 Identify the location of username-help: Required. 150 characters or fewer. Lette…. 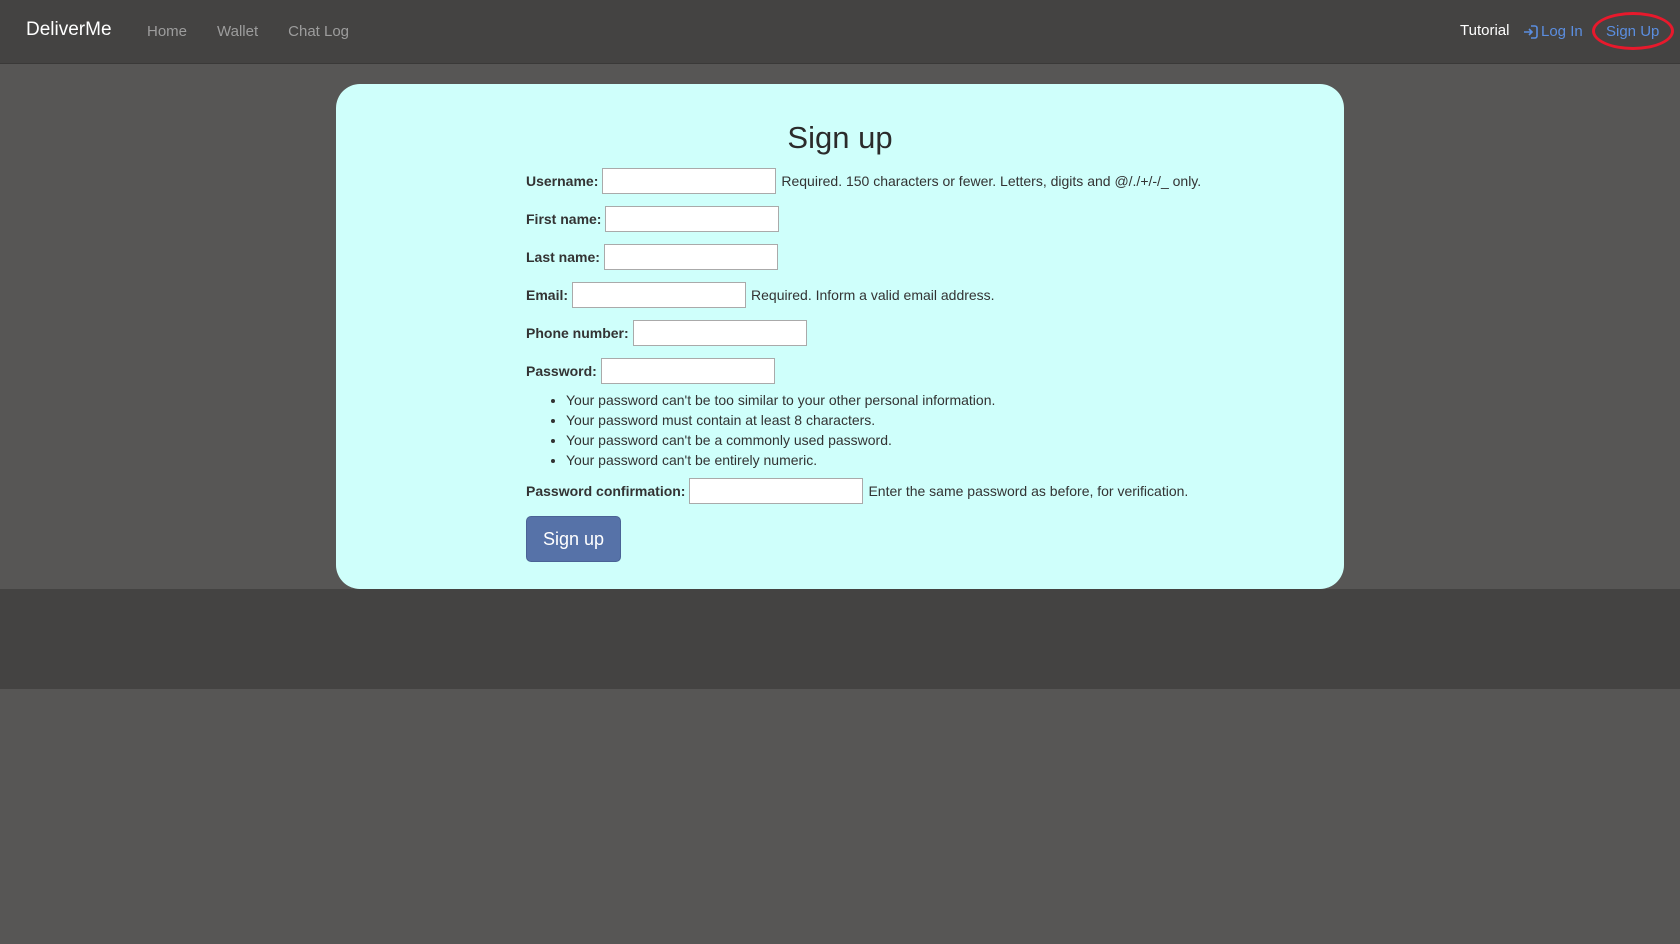
(991, 181).